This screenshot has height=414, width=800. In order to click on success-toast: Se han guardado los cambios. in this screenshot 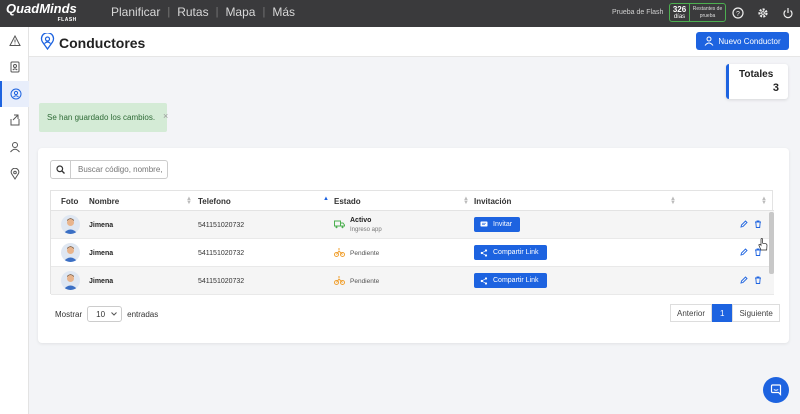, I will do `click(103, 117)`.